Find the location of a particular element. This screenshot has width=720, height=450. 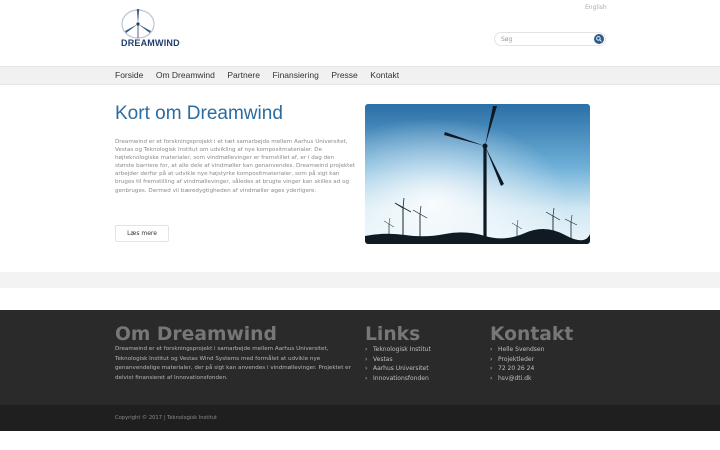

footer-bottom-bar is located at coordinates (360, 418).